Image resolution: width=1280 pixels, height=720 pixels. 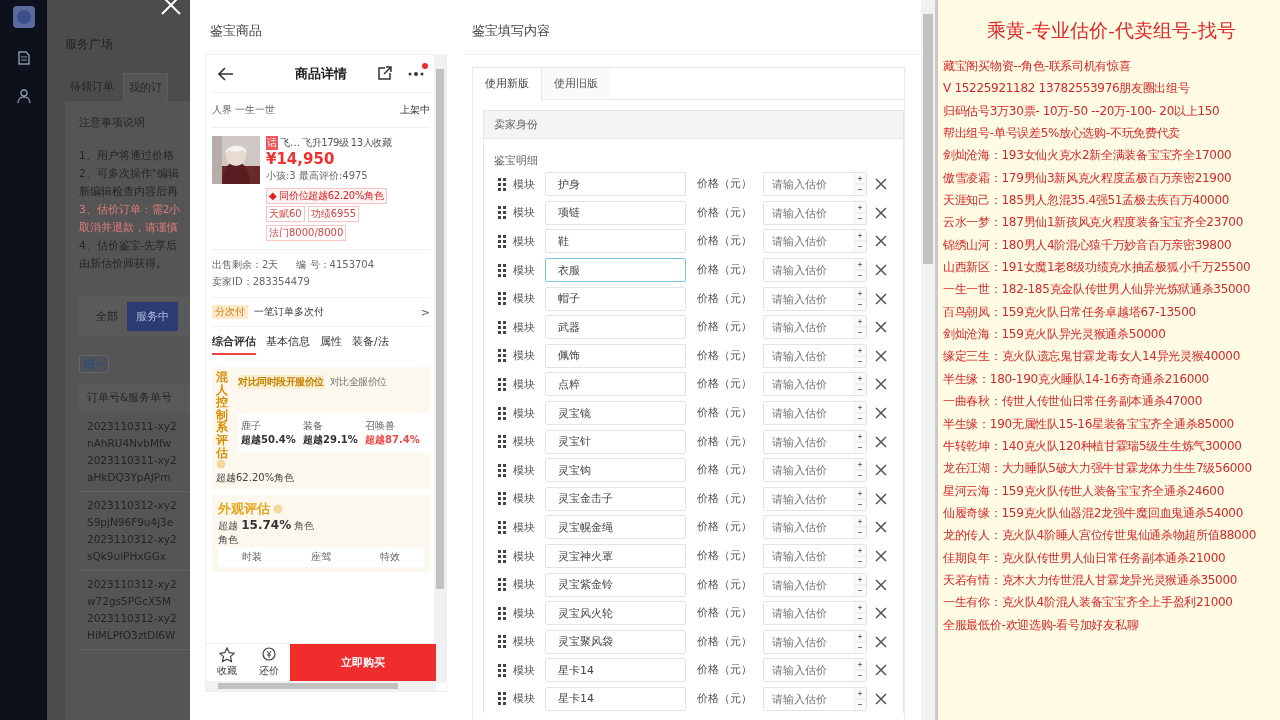 What do you see at coordinates (269, 662) in the screenshot?
I see `action-button: 还价` at bounding box center [269, 662].